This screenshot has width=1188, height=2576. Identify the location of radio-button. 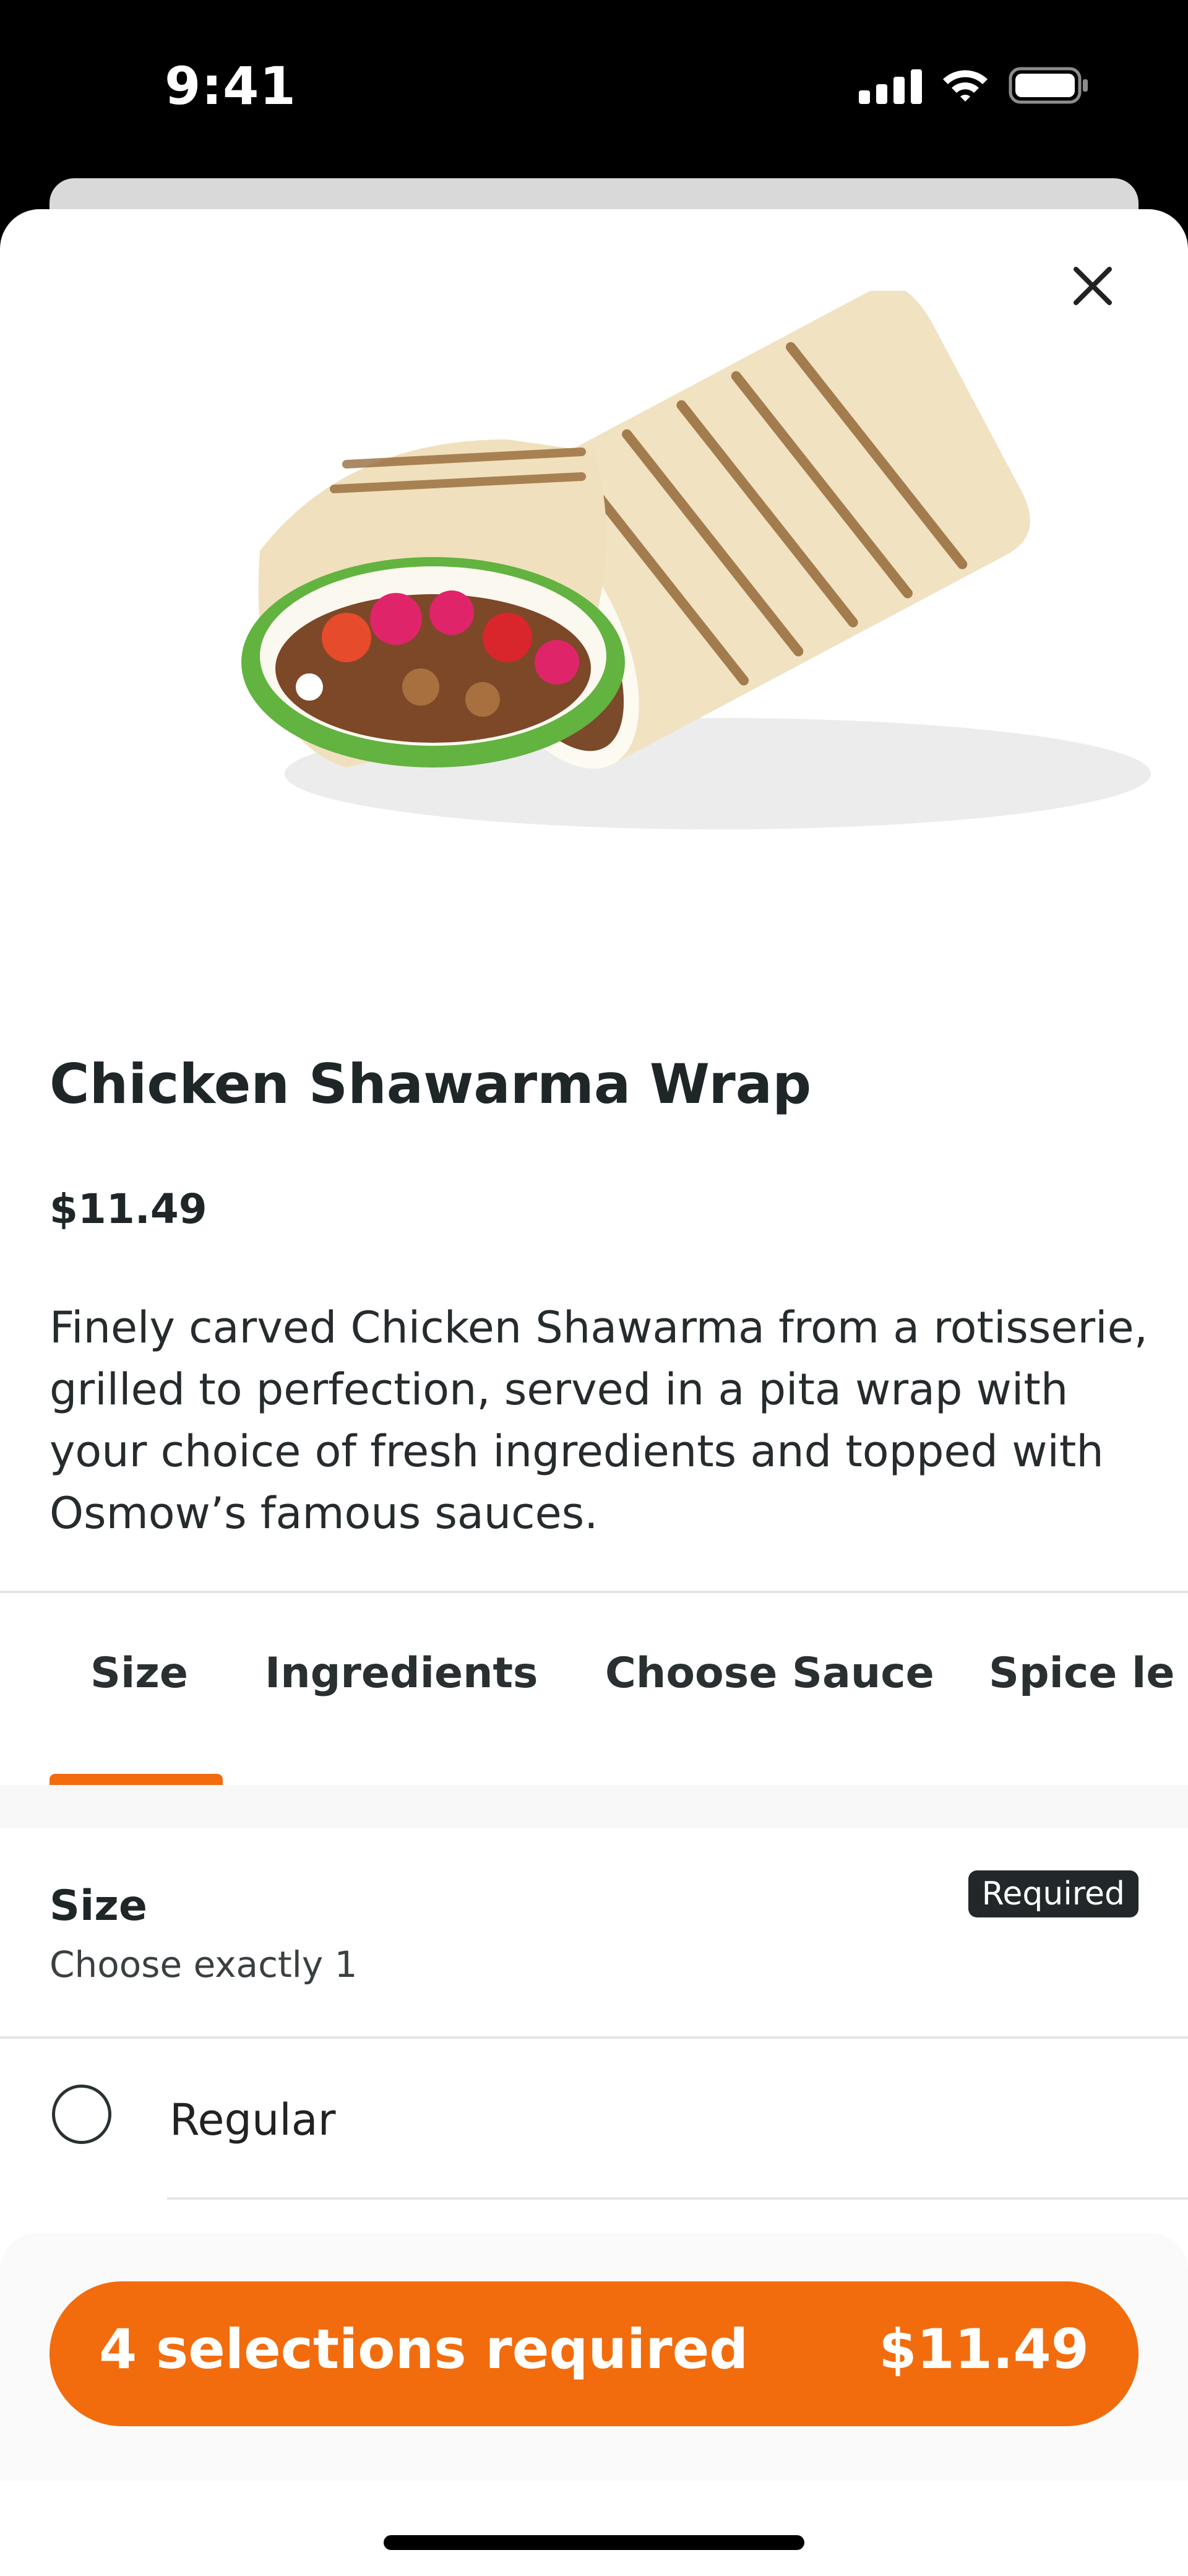
(81, 2114).